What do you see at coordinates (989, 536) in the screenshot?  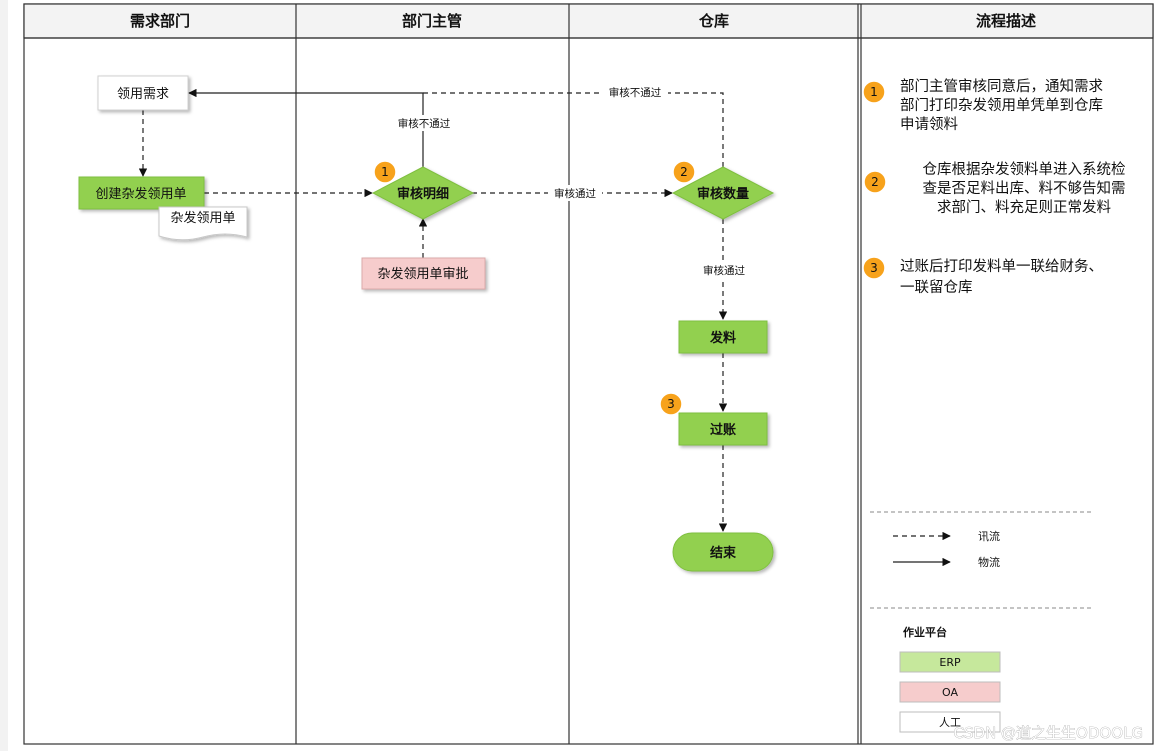 I see `legend-info-flow-label: 讯流` at bounding box center [989, 536].